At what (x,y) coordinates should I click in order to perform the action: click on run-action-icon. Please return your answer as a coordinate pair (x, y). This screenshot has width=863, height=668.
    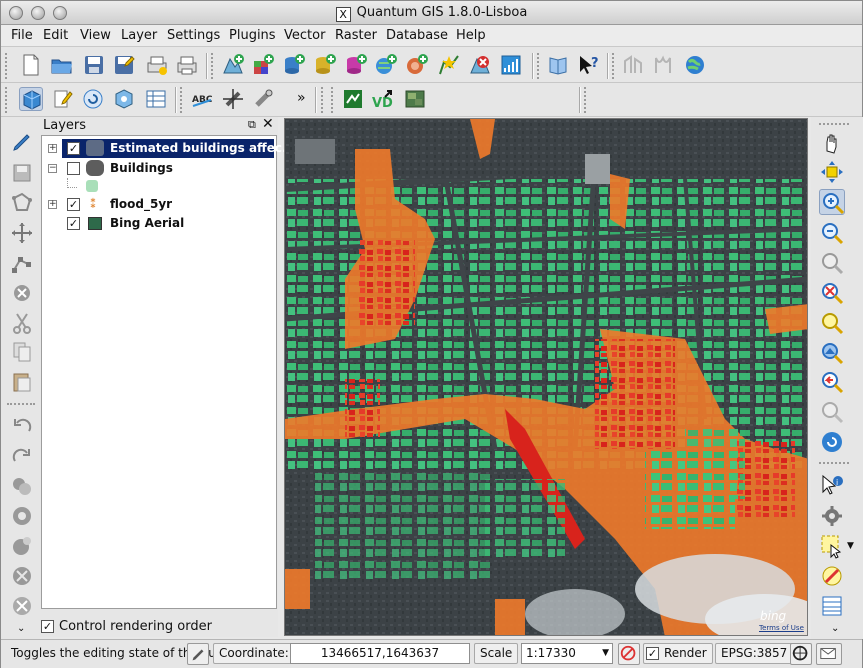
    Looking at the image, I should click on (832, 516).